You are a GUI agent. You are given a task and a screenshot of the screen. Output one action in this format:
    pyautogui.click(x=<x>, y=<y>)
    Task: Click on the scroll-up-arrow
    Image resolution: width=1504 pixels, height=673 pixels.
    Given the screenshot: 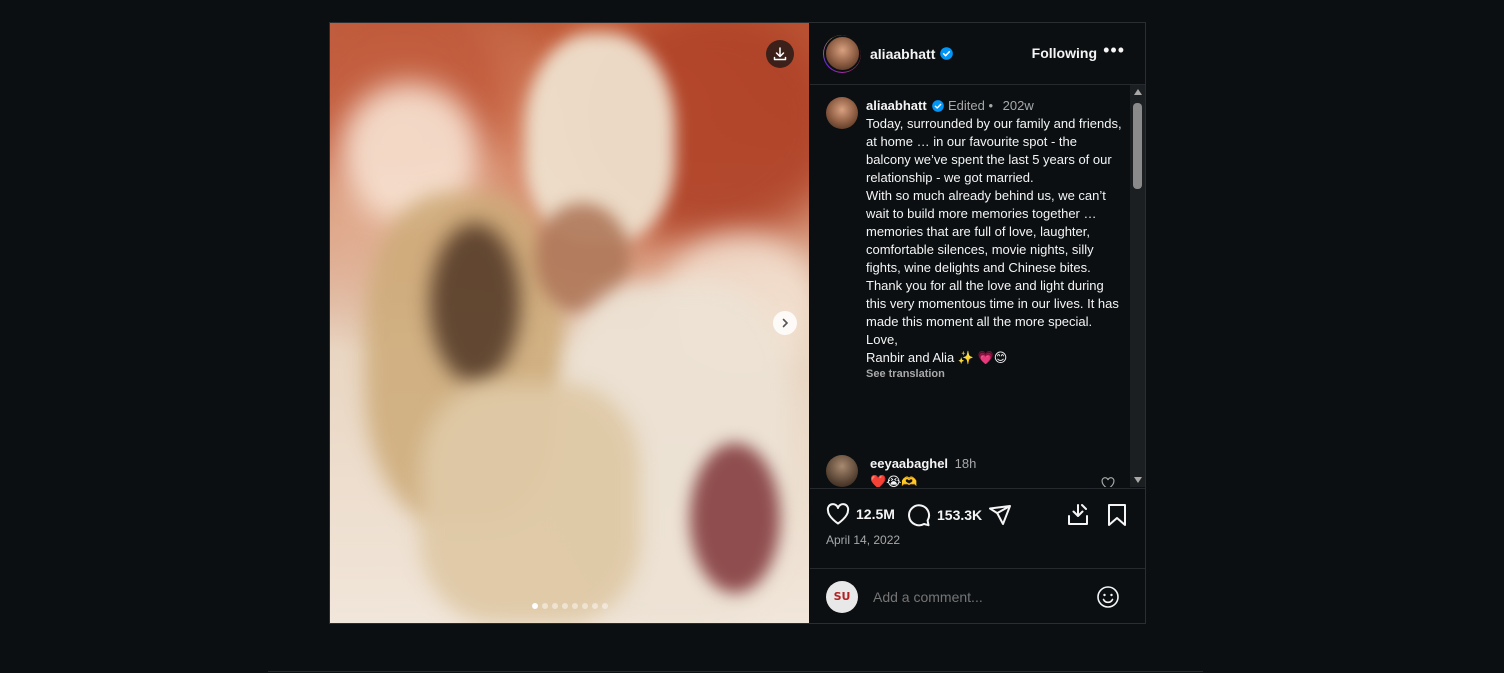 What is the action you would take?
    pyautogui.click(x=1138, y=92)
    